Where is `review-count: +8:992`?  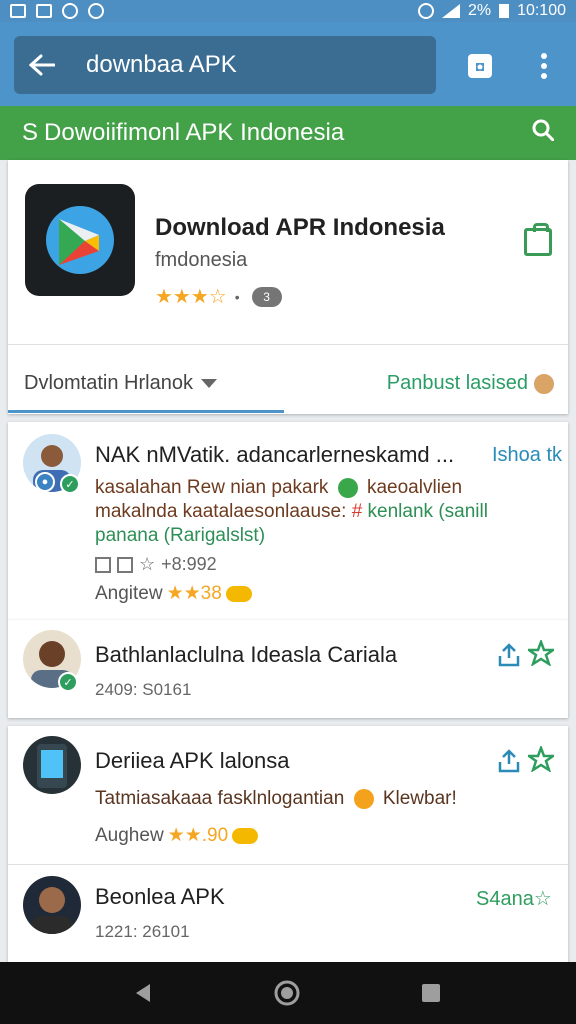 review-count: +8:992 is located at coordinates (189, 564).